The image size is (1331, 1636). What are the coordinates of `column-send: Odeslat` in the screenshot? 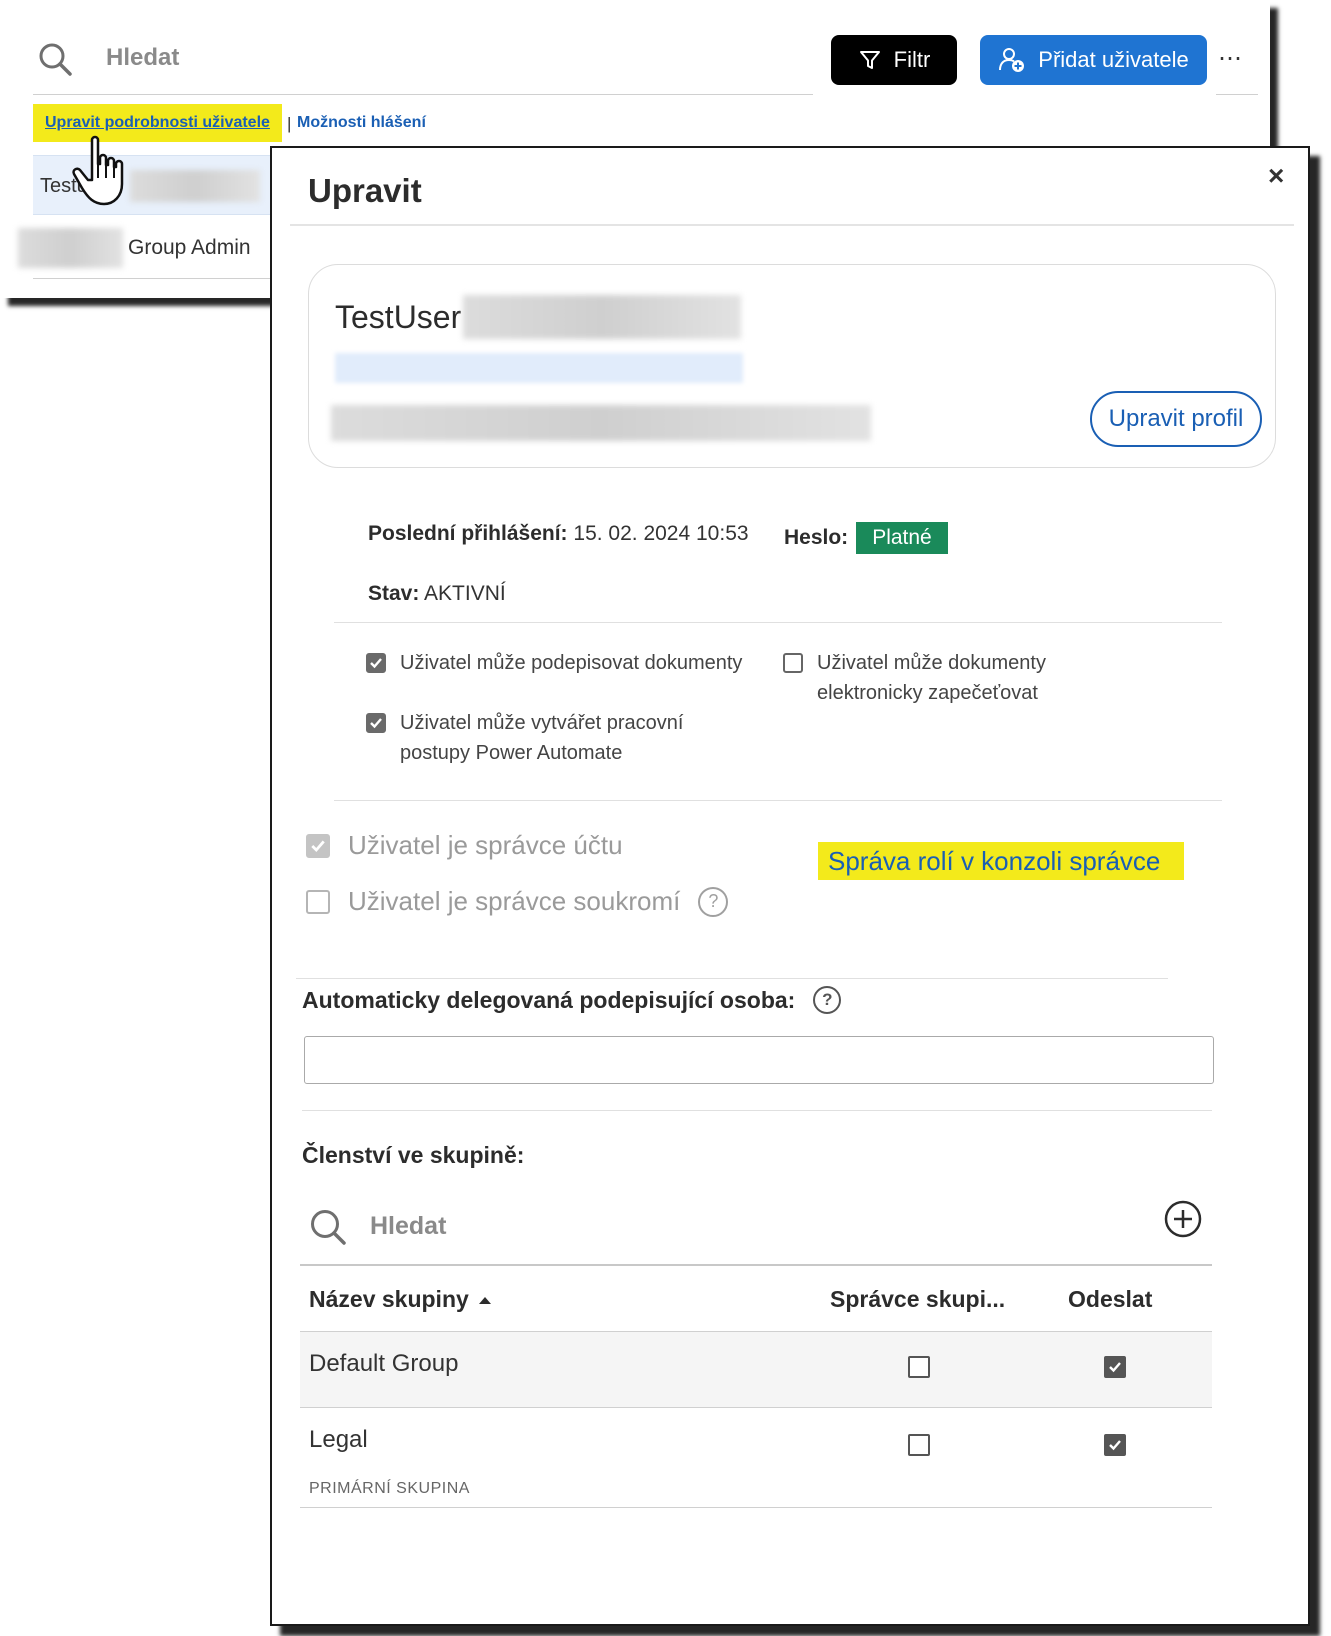 It's located at (1110, 1299).